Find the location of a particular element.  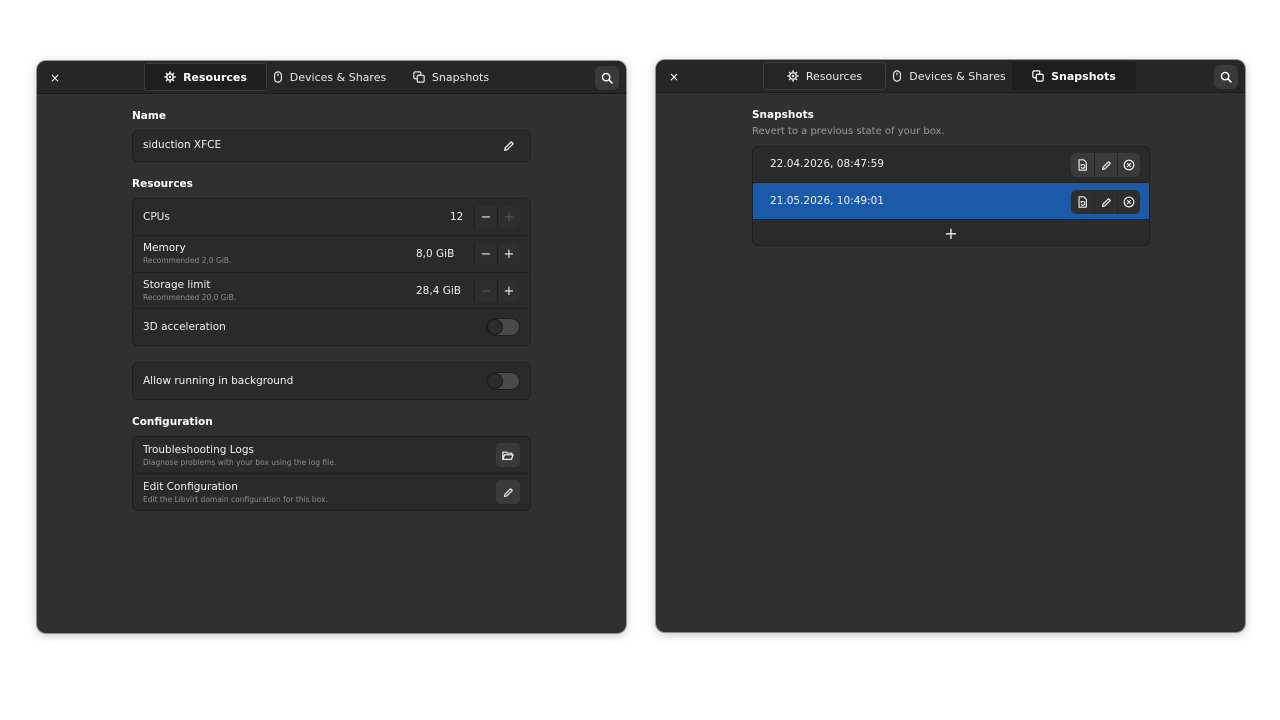

cpus-increase-button: + is located at coordinates (508, 217).